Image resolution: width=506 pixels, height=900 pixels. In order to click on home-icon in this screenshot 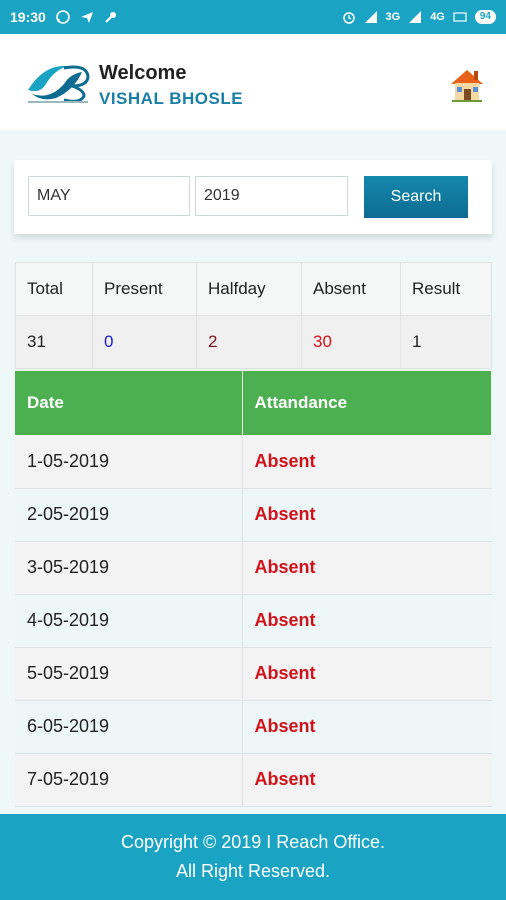, I will do `click(467, 85)`.